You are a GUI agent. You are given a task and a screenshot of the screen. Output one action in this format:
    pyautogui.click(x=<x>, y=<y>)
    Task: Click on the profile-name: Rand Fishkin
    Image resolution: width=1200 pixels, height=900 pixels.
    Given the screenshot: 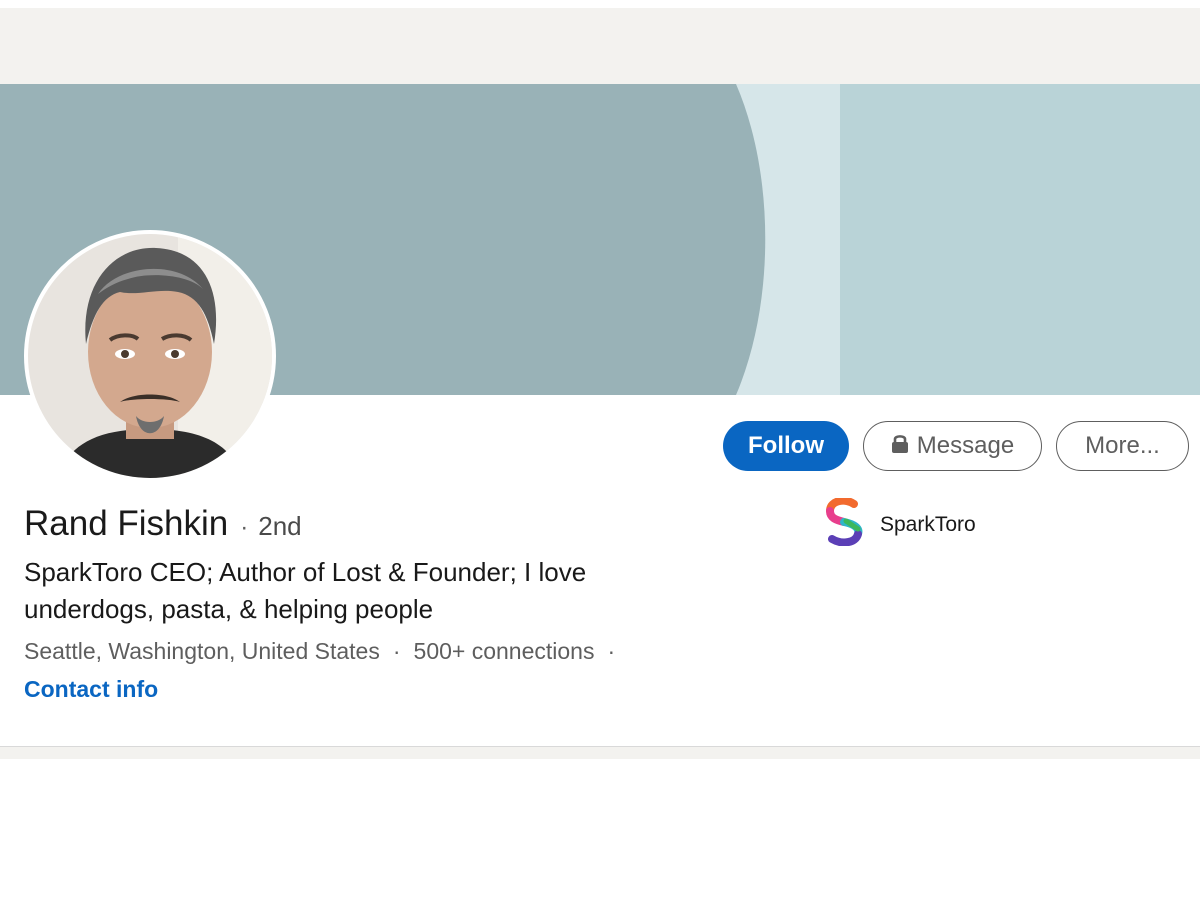 What is the action you would take?
    pyautogui.click(x=126, y=523)
    